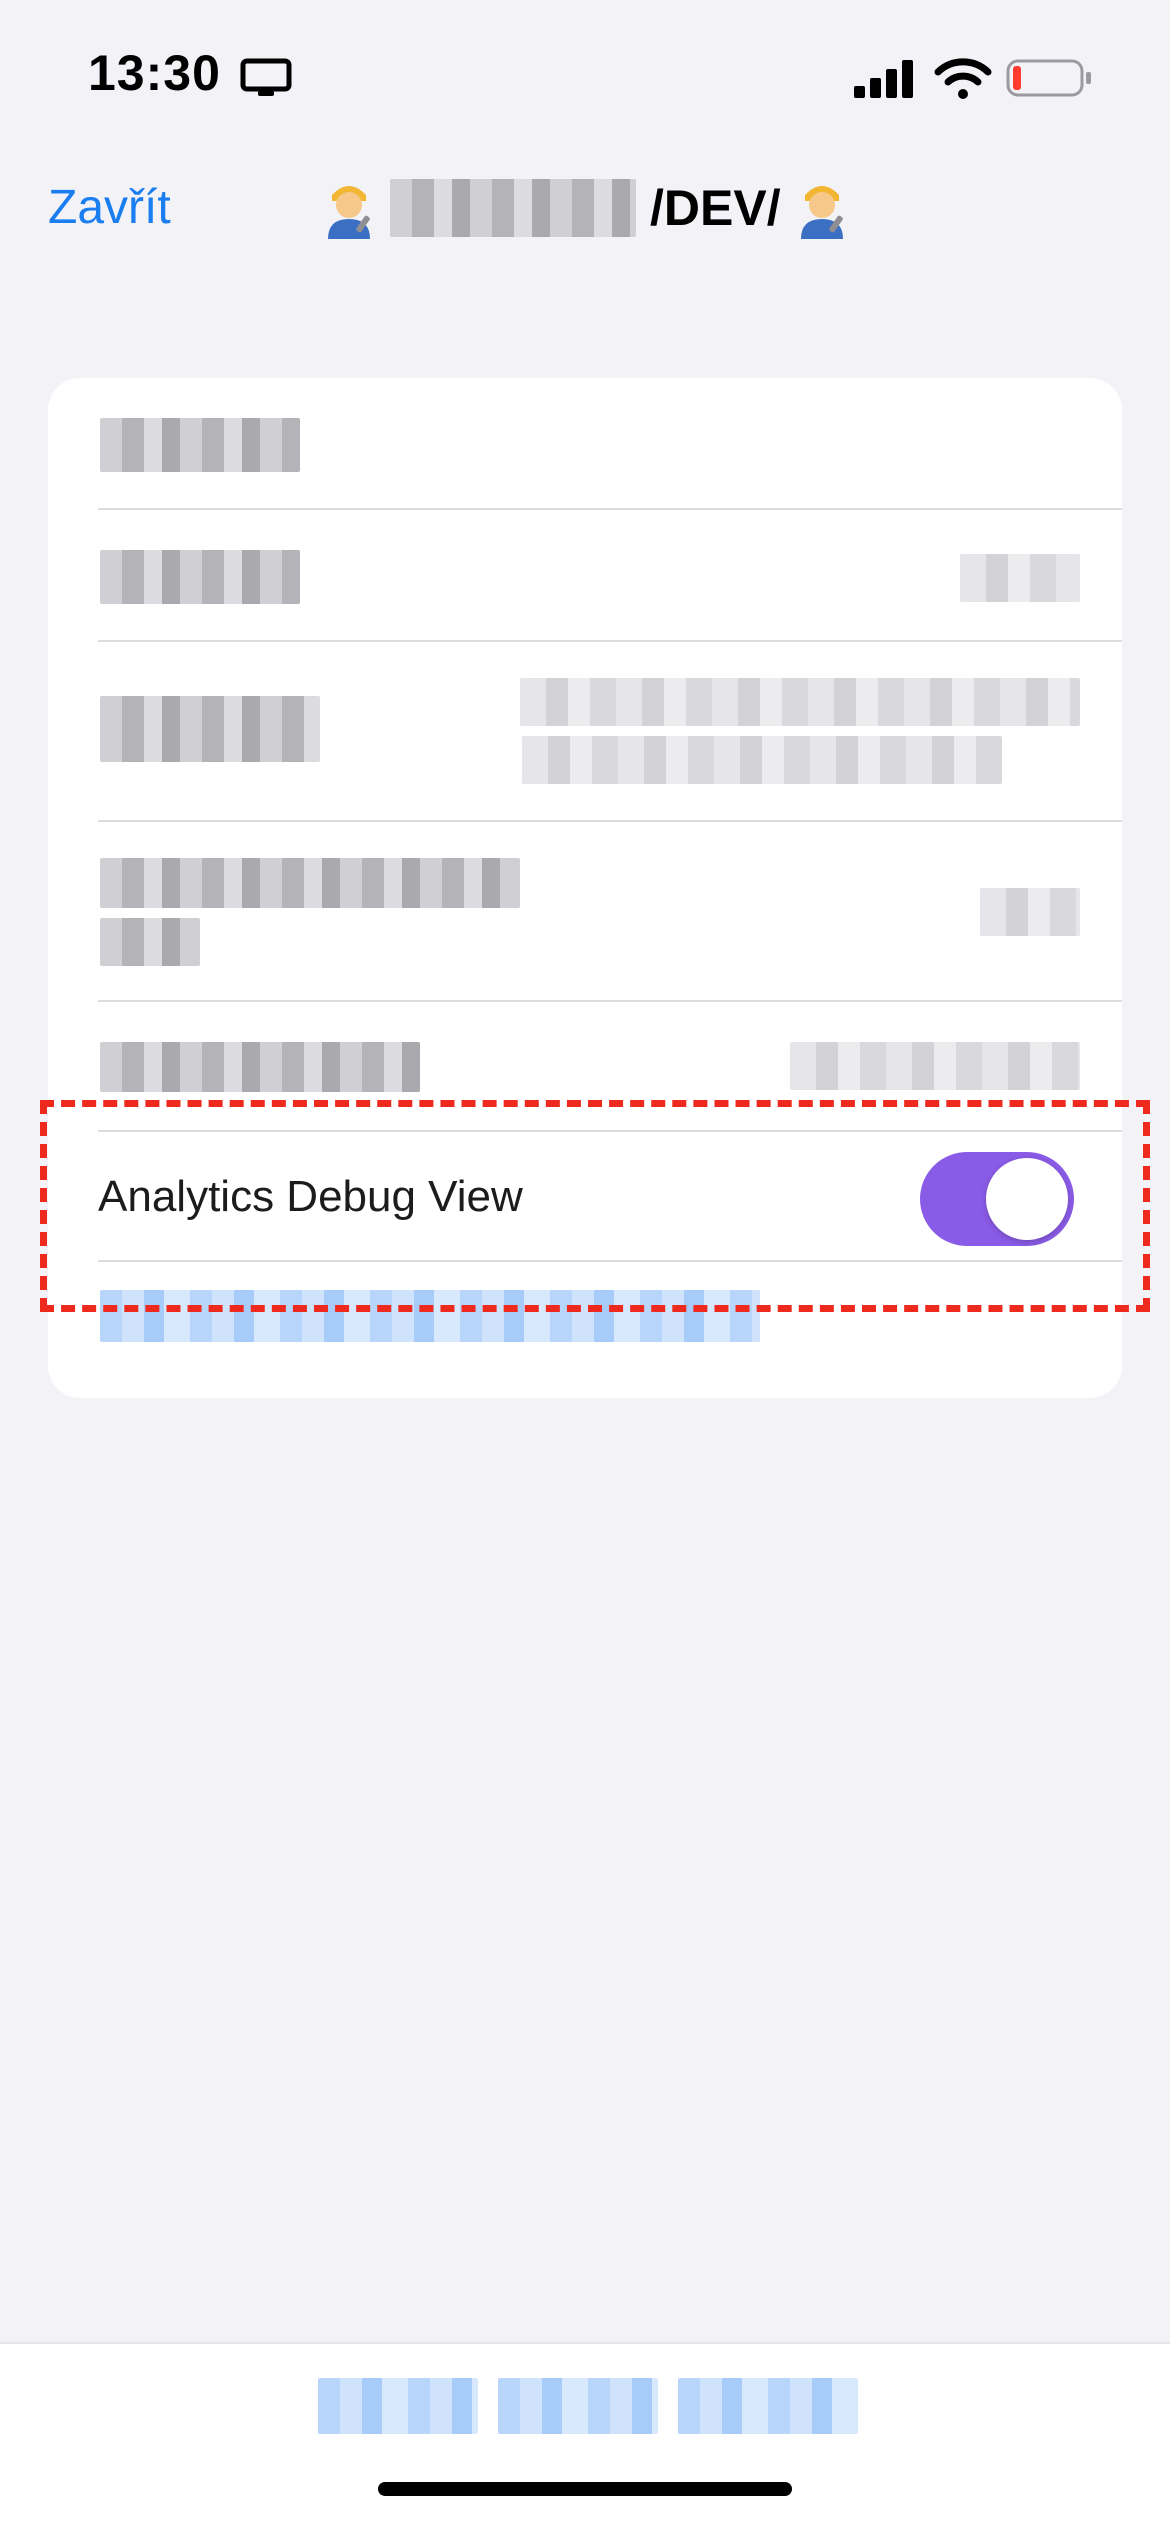  I want to click on home-indicator, so click(585, 2489).